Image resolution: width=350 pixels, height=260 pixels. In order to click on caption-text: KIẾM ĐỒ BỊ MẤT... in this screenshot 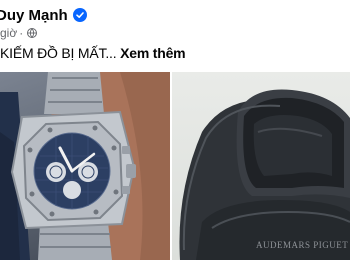, I will do `click(58, 53)`.